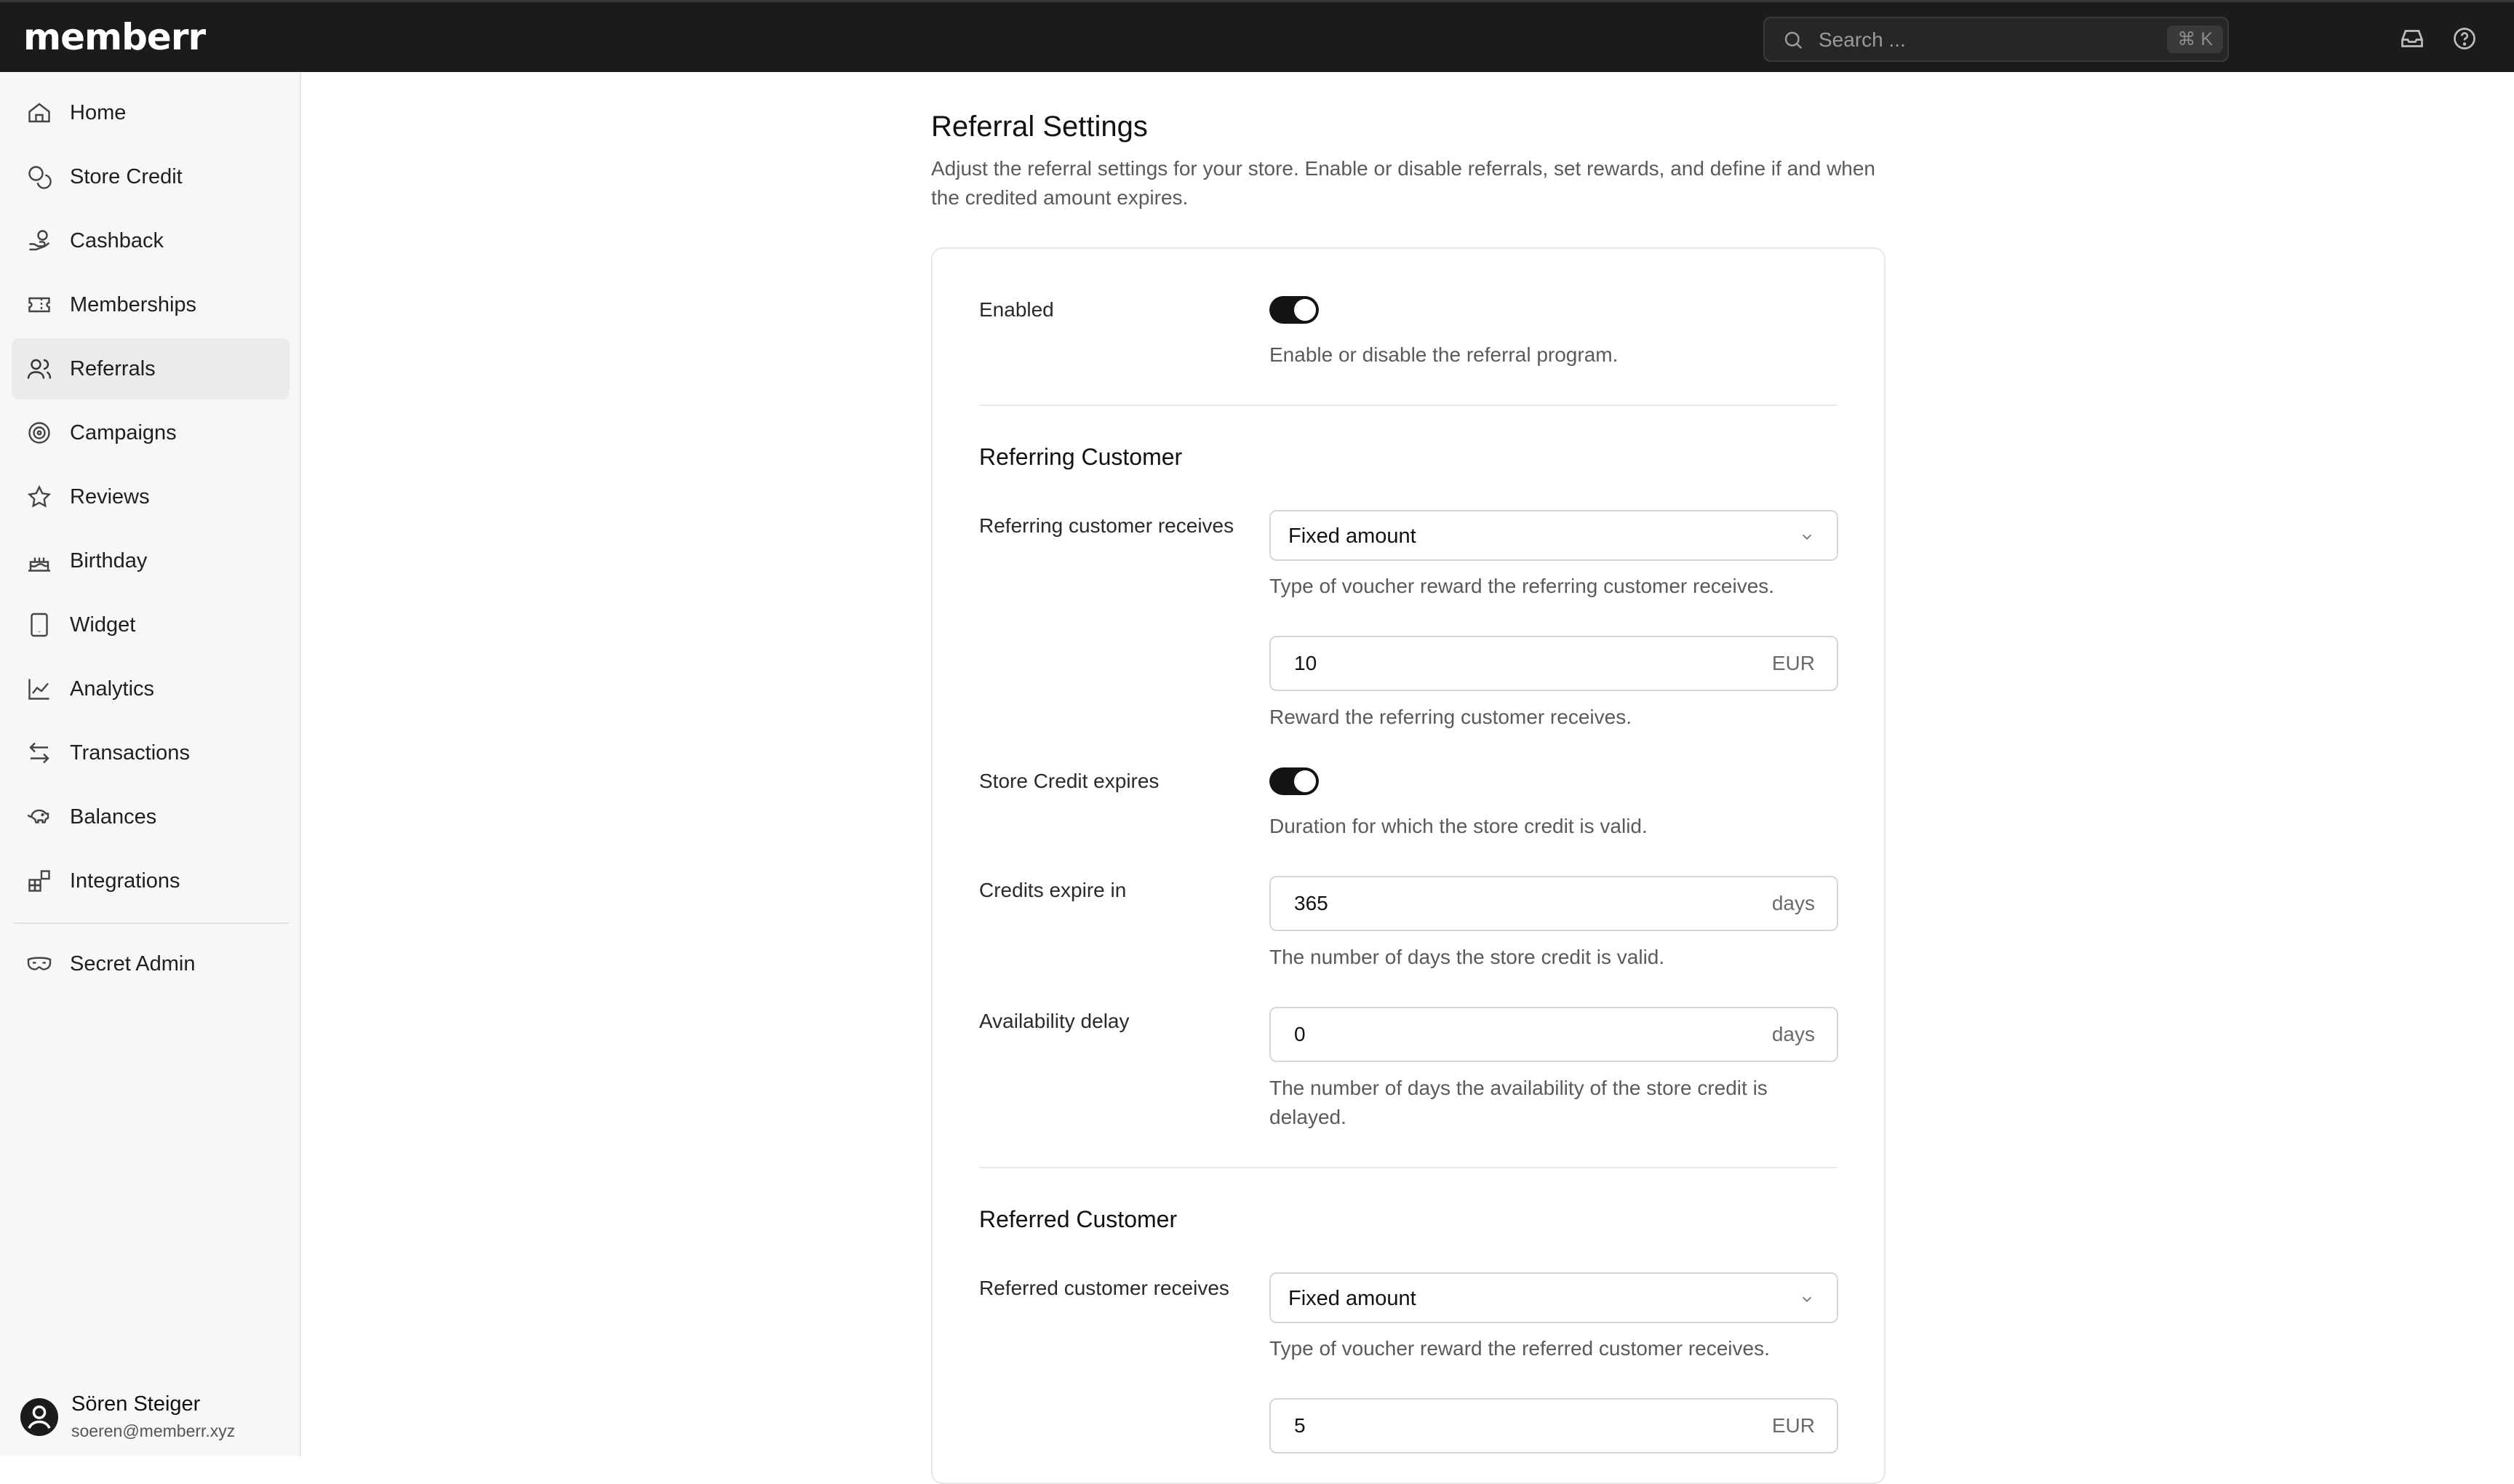 Image resolution: width=2514 pixels, height=1484 pixels. Describe the element at coordinates (103, 625) in the screenshot. I see `sidebar-item-label: Widget` at that location.